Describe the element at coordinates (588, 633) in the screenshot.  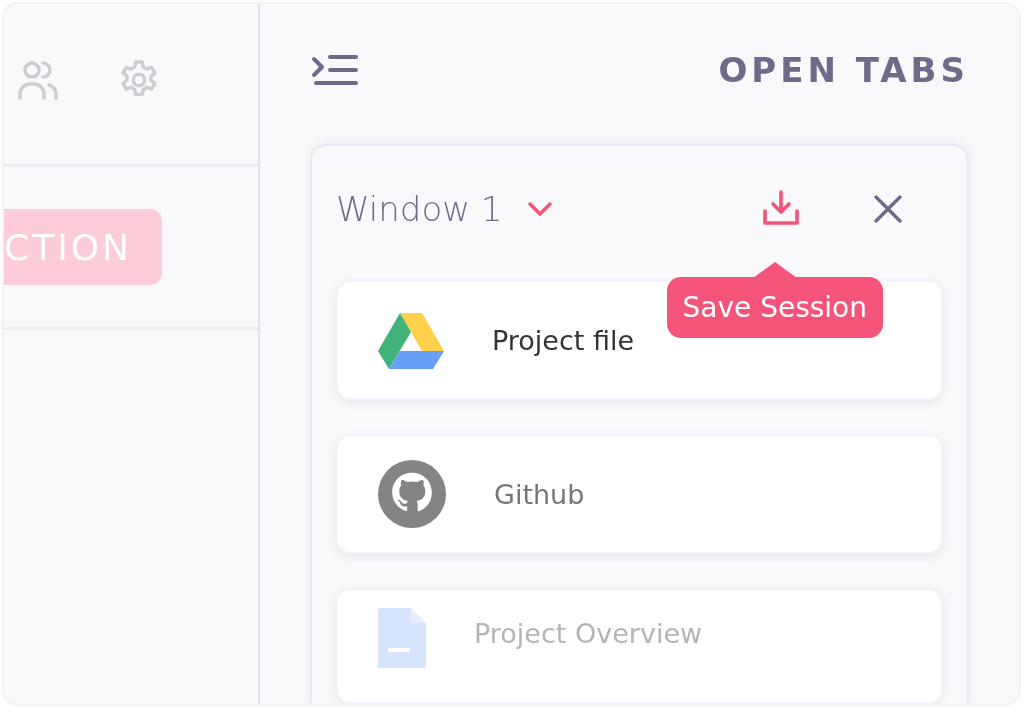
I see `tab-title: Project Overview` at that location.